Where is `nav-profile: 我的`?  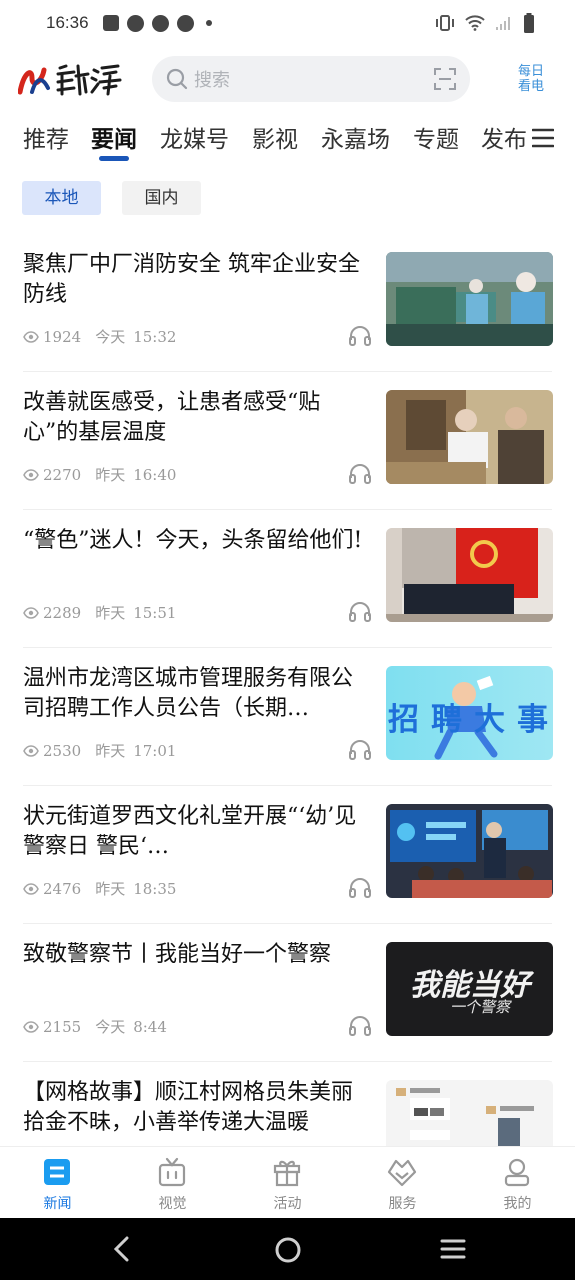
nav-profile: 我的 is located at coordinates (517, 1183).